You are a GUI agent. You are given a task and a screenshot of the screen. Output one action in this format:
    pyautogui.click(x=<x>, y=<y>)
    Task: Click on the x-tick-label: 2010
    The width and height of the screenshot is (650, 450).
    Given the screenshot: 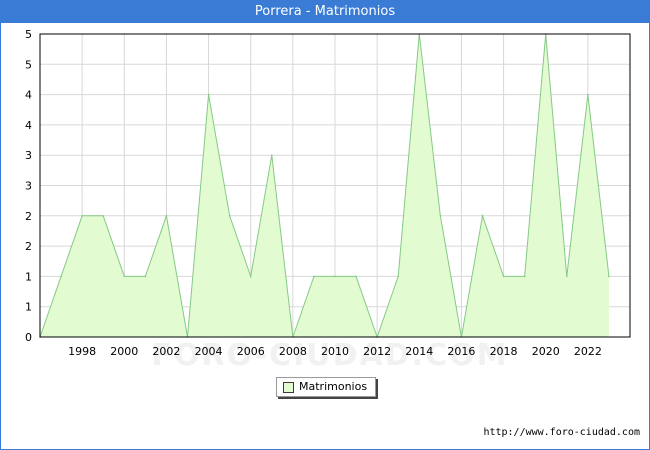 What is the action you would take?
    pyautogui.click(x=335, y=351)
    